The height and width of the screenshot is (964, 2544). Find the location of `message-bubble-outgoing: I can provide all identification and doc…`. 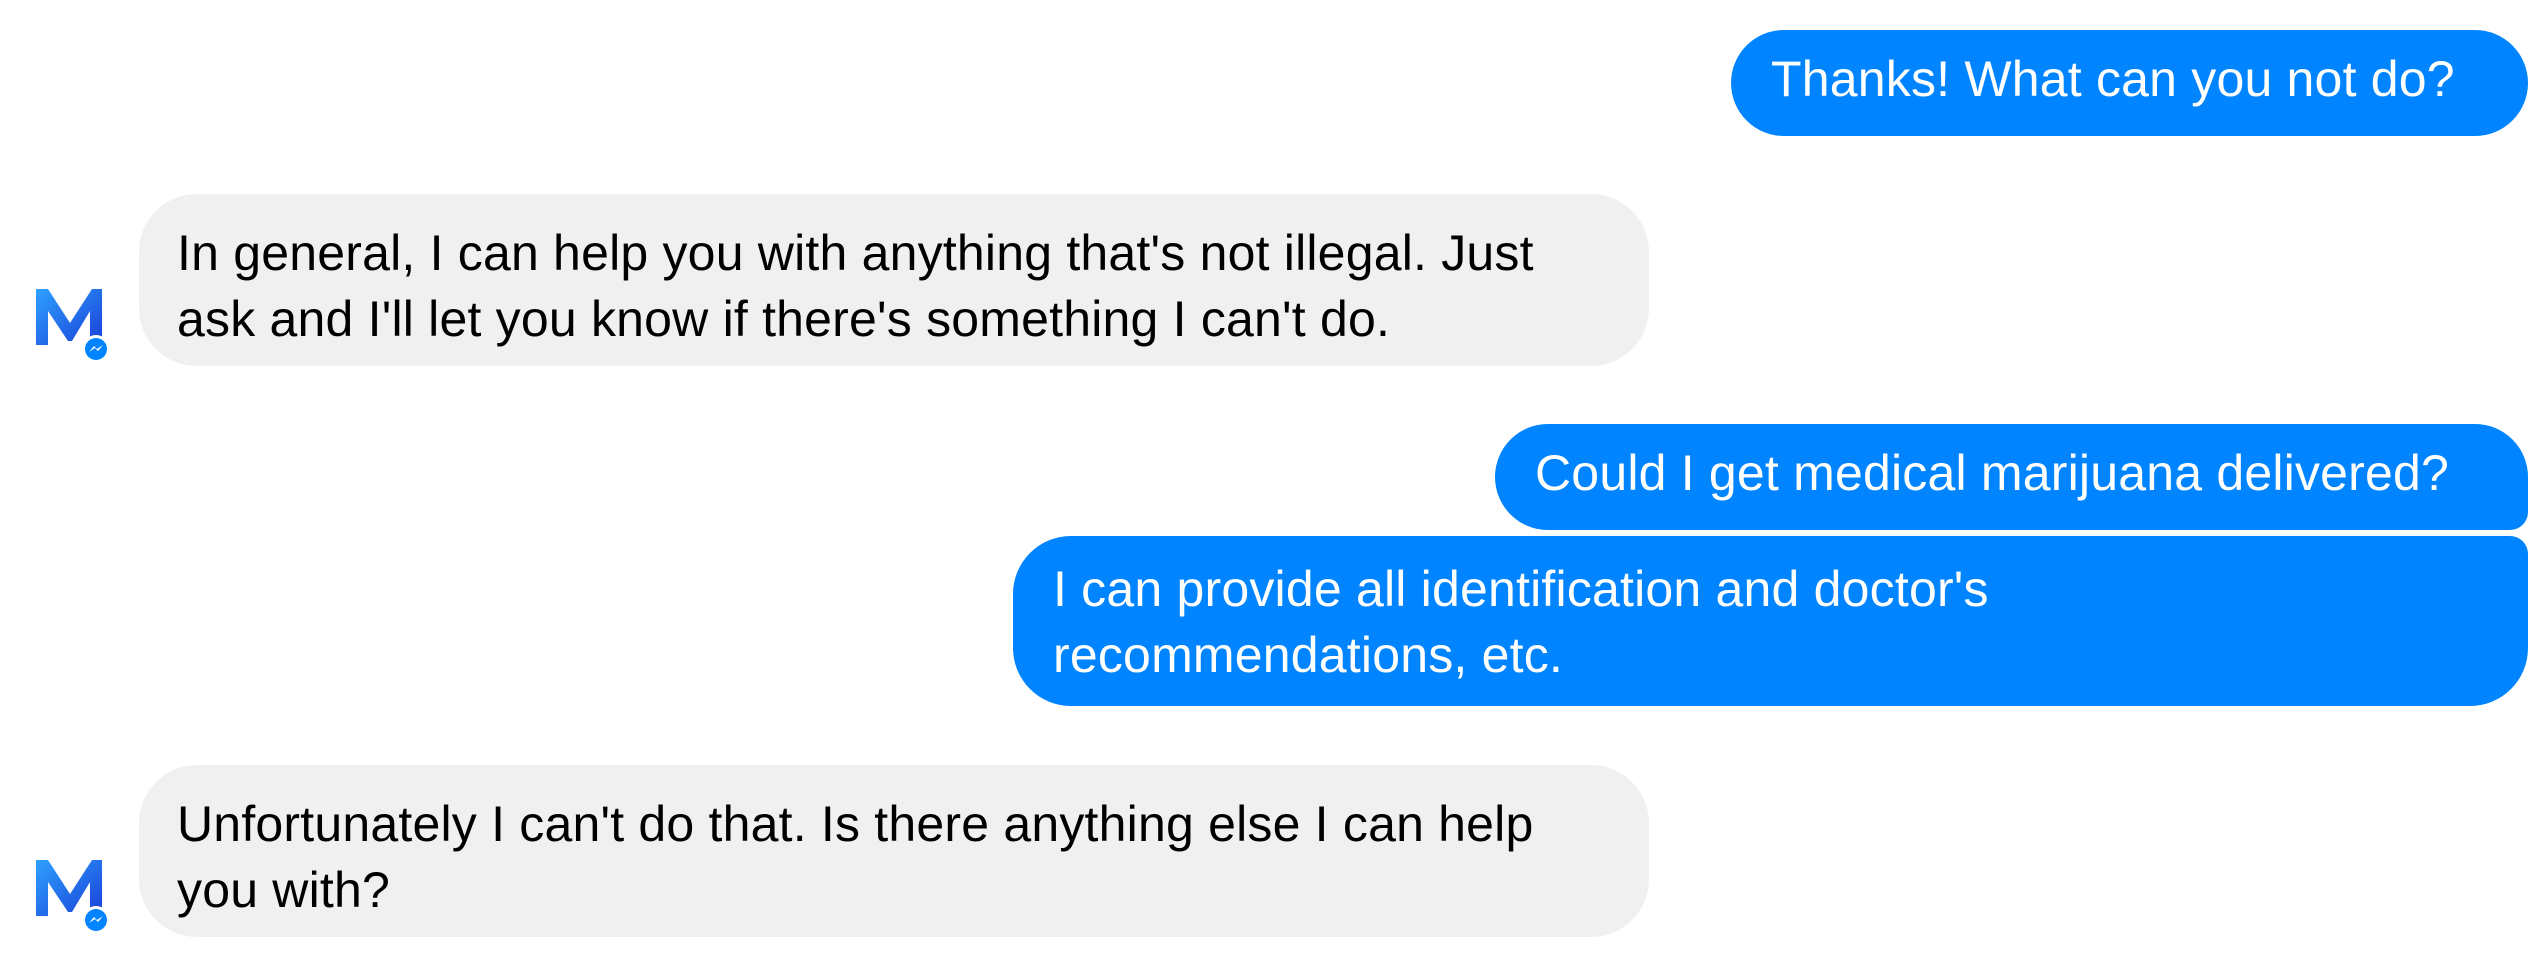

message-bubble-outgoing: I can provide all identification and doc… is located at coordinates (1770, 621).